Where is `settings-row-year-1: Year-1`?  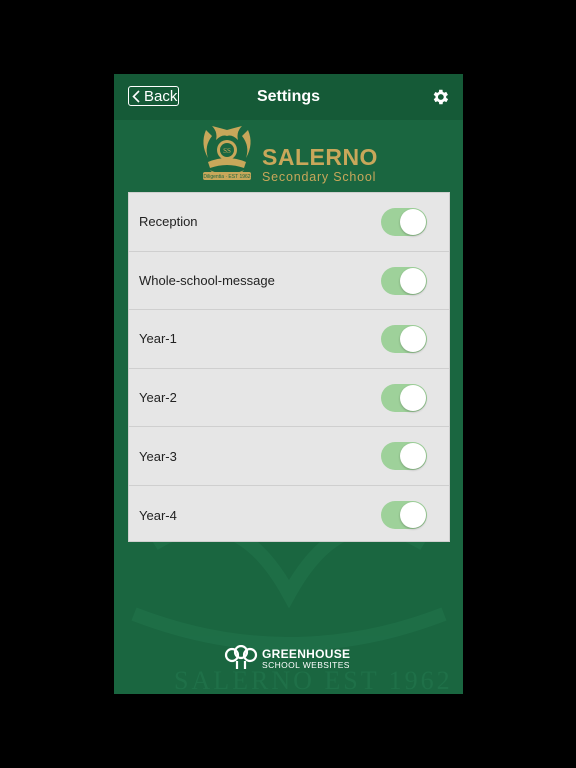 settings-row-year-1: Year-1 is located at coordinates (289, 339).